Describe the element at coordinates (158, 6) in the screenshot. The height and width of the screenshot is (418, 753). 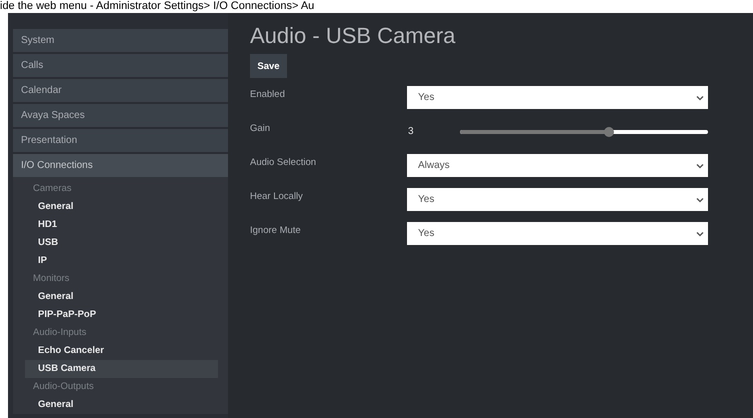
I see `caption-text: ide the web menu - Administrator Settings> I/O Connections> Au` at that location.